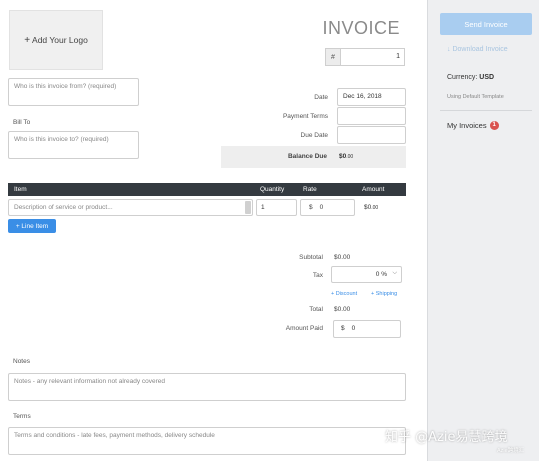 Image resolution: width=539 pixels, height=461 pixels. Describe the element at coordinates (317, 275) in the screenshot. I see `tax-label: Tax` at that location.